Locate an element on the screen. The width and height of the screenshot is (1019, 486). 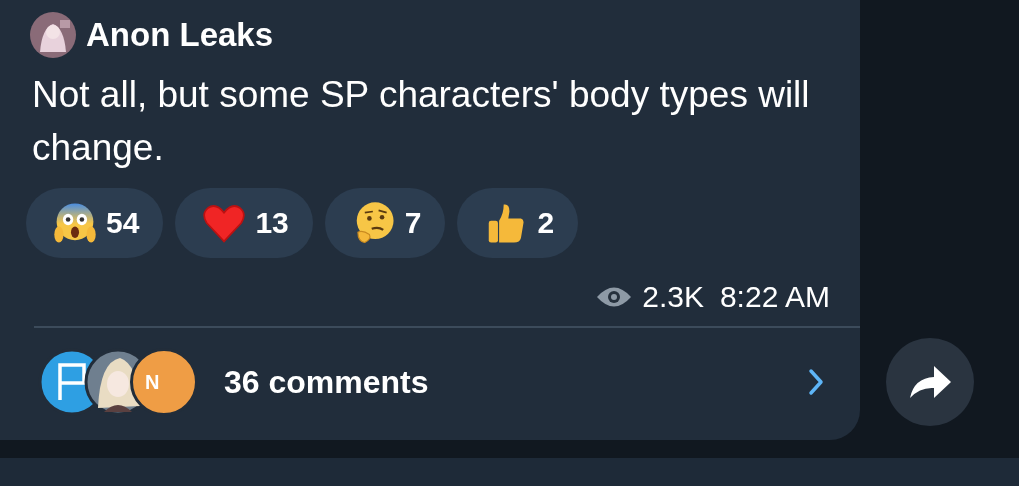
user-avatar: N is located at coordinates (164, 382).